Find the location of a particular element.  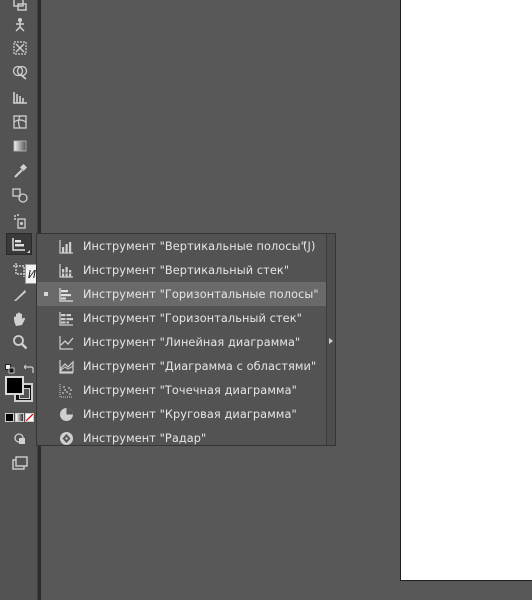

flyout-item-label: Инструмент "Горизонтальные полосы" is located at coordinates (201, 294).